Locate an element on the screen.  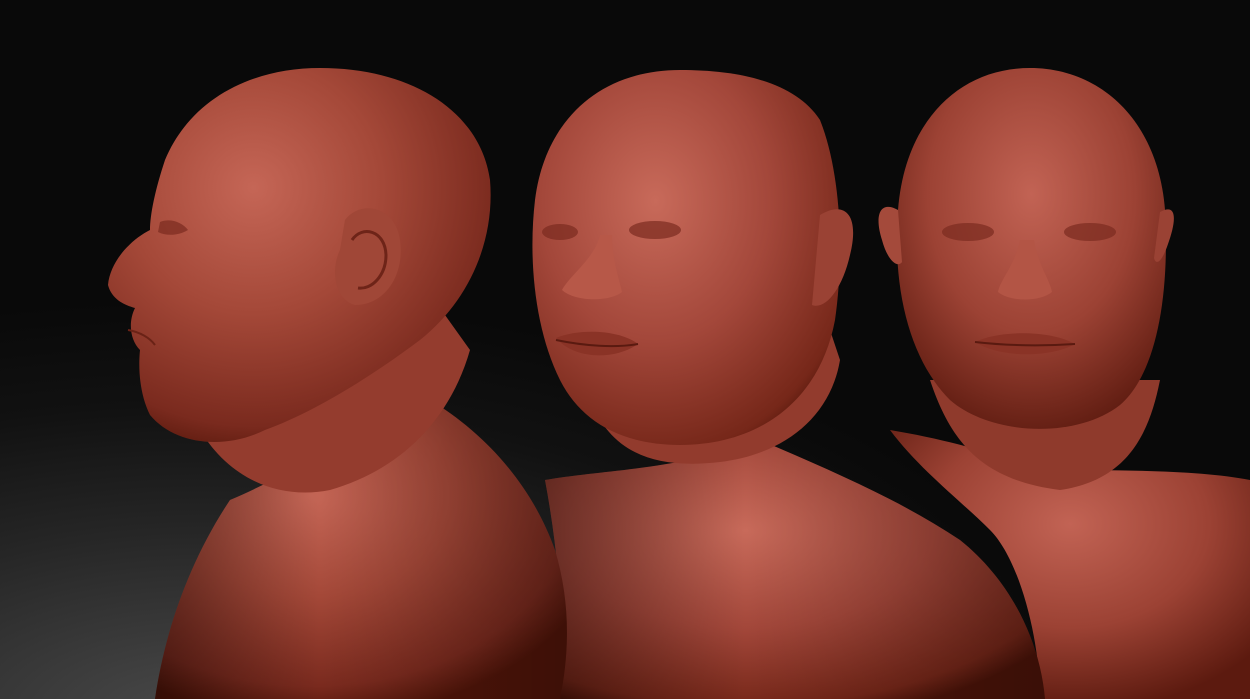
three-quarter-bust-eye-right is located at coordinates (655, 230).